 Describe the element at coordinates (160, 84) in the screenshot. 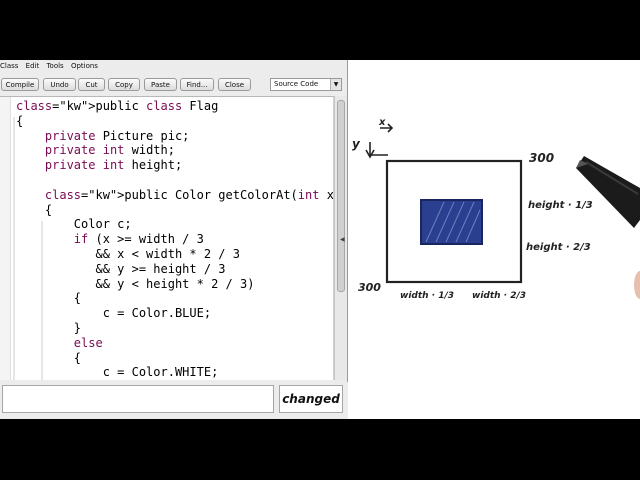

I see `paste-button: Paste` at that location.